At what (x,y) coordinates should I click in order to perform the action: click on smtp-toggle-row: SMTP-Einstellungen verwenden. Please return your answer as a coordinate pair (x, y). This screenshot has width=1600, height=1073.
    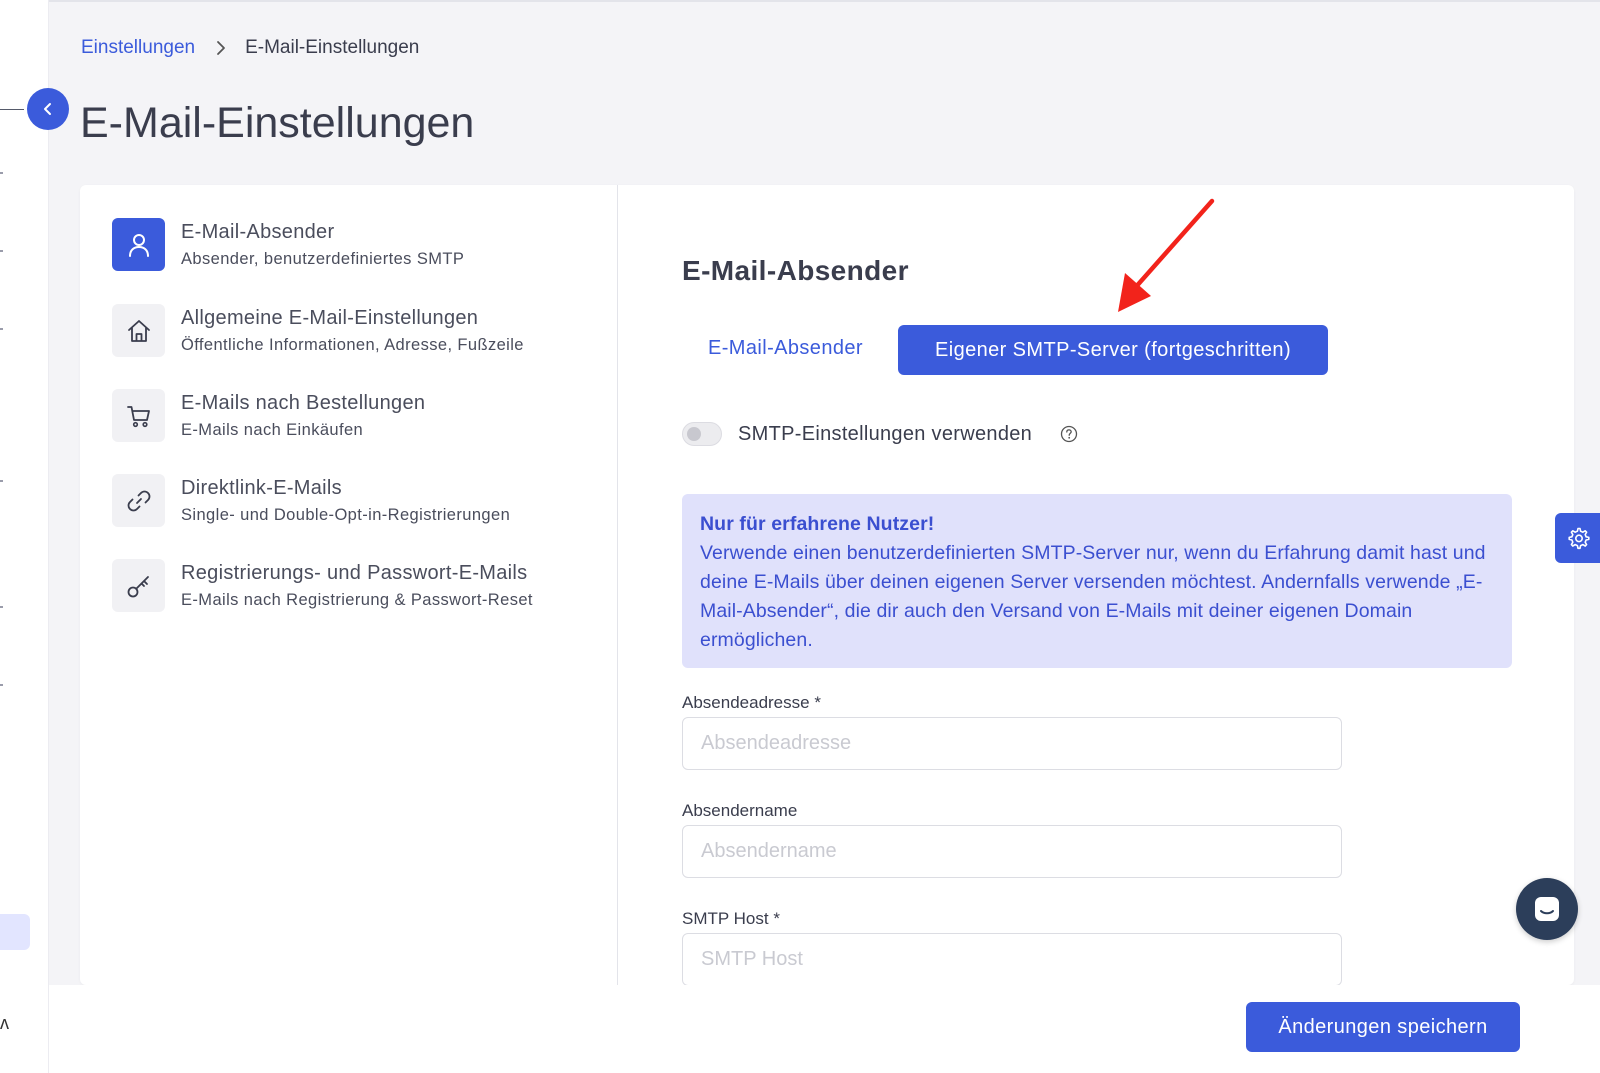
    Looking at the image, I should click on (880, 434).